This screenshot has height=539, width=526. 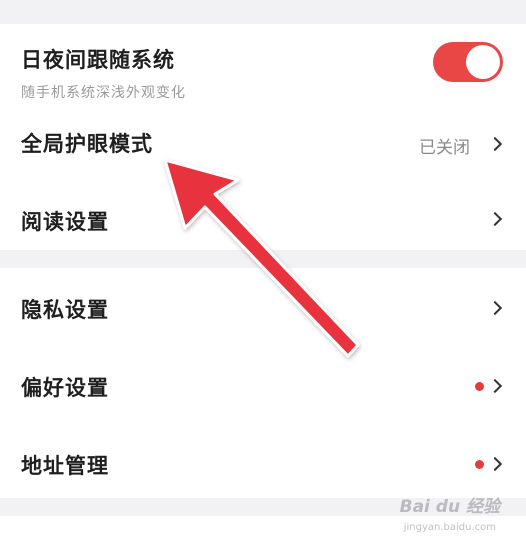 What do you see at coordinates (263, 217) in the screenshot?
I see `setting-row-reading: 阅读设置` at bounding box center [263, 217].